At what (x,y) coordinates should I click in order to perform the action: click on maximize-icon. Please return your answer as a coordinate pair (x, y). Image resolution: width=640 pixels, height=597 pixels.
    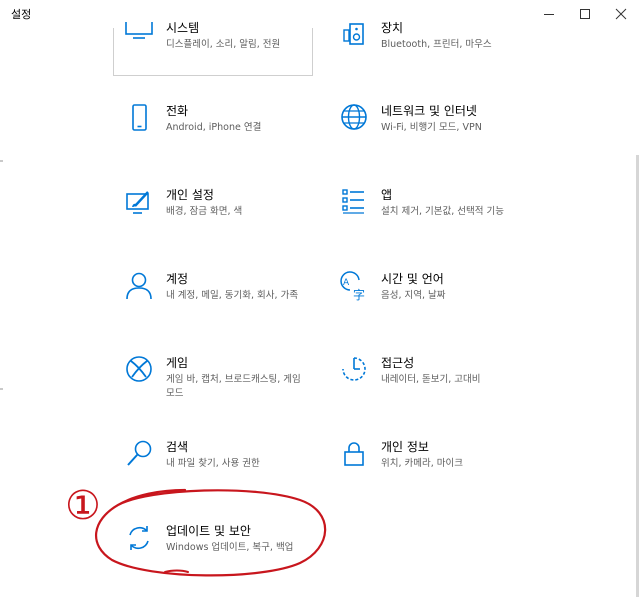
    Looking at the image, I should click on (585, 14).